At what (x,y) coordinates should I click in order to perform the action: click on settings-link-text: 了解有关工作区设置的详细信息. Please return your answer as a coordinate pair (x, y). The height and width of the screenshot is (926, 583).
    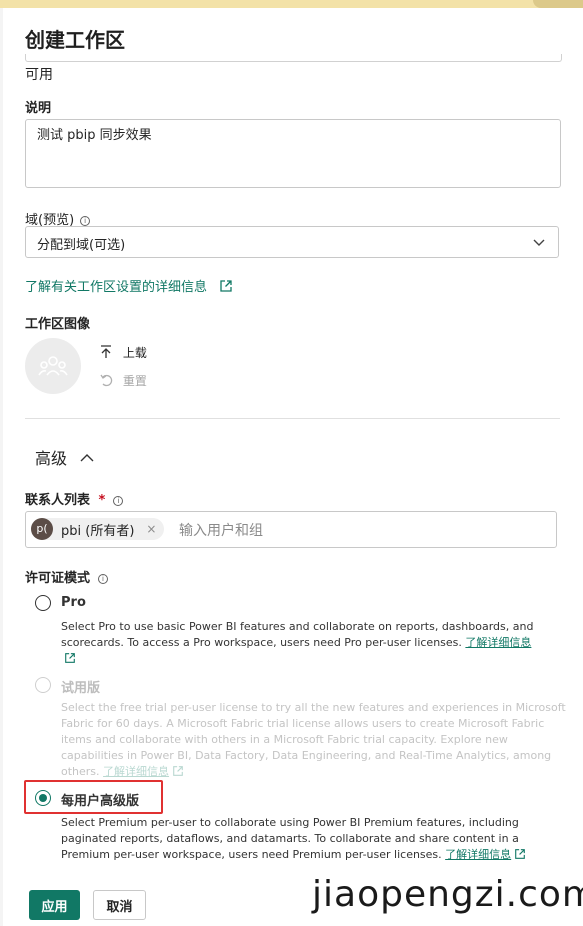
    Looking at the image, I should click on (116, 287).